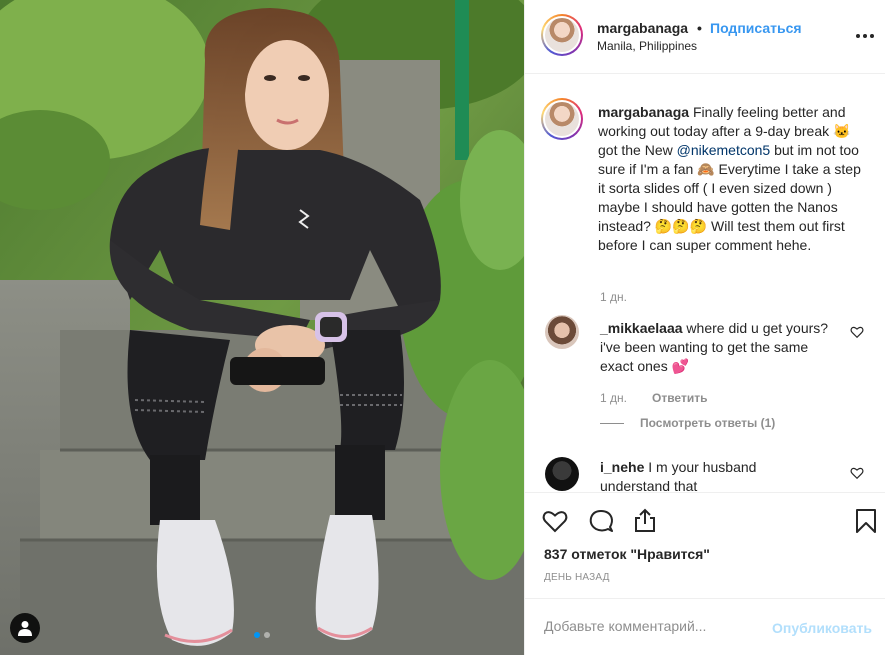  What do you see at coordinates (645, 521) in the screenshot?
I see `share-icon` at bounding box center [645, 521].